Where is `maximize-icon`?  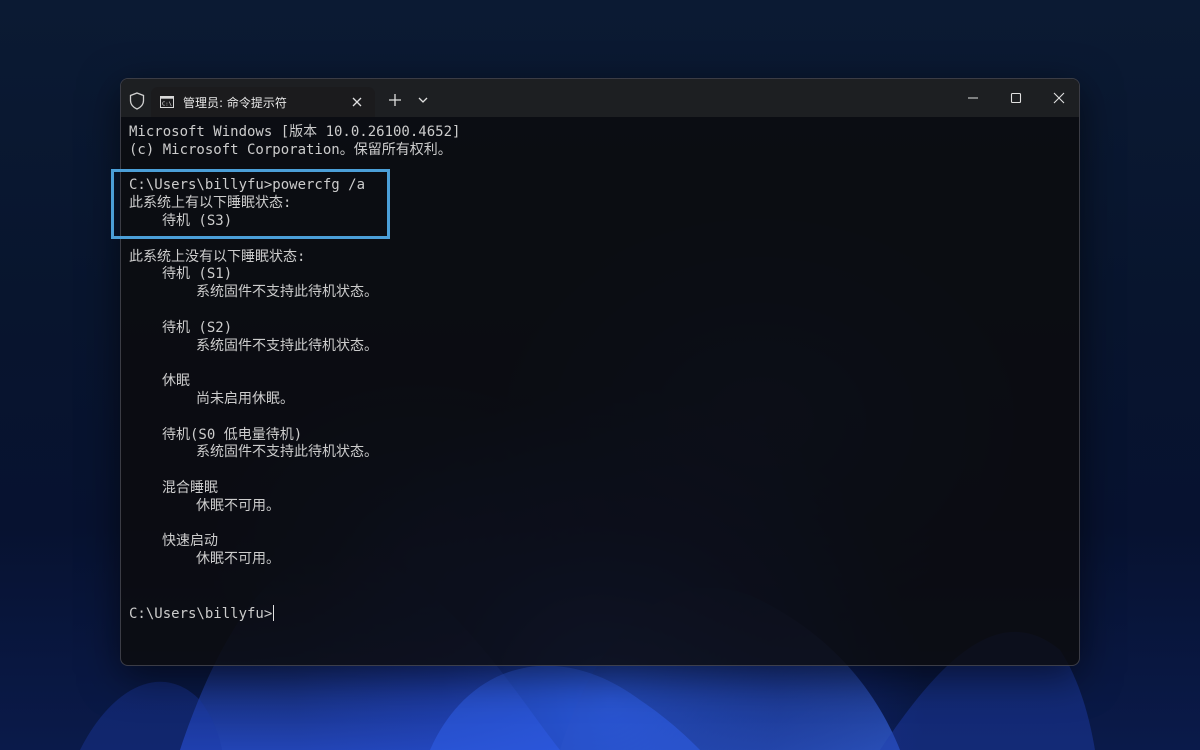
maximize-icon is located at coordinates (1016, 98).